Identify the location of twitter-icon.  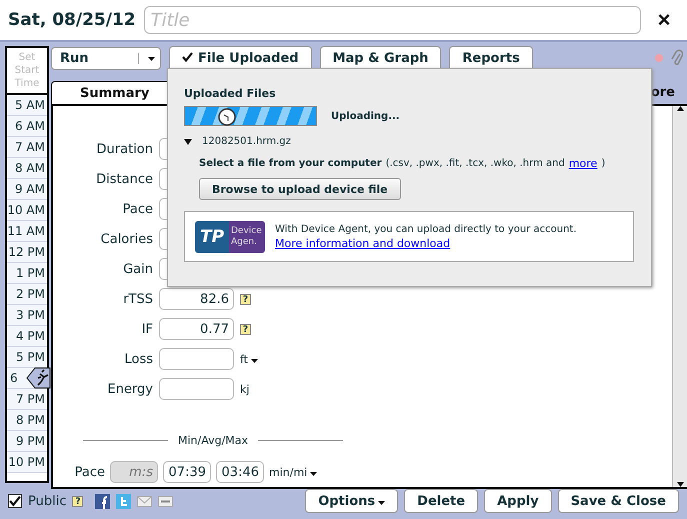
(124, 501).